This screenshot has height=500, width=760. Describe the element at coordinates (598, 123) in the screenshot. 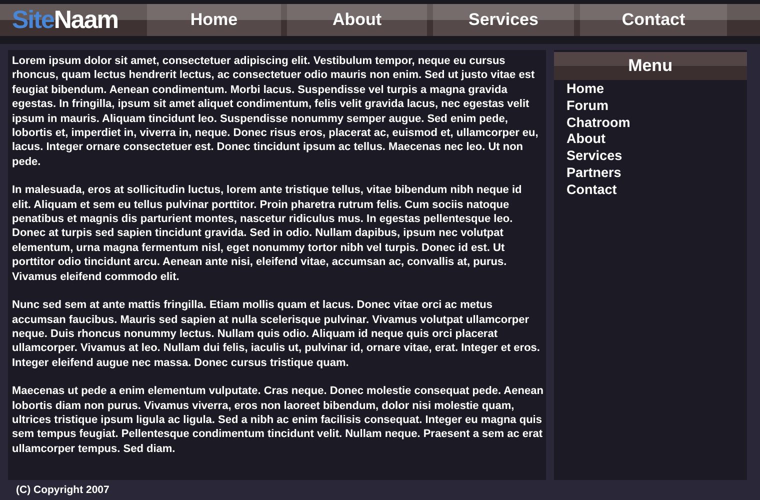

I see `sidebar-link: Chatroom` at that location.